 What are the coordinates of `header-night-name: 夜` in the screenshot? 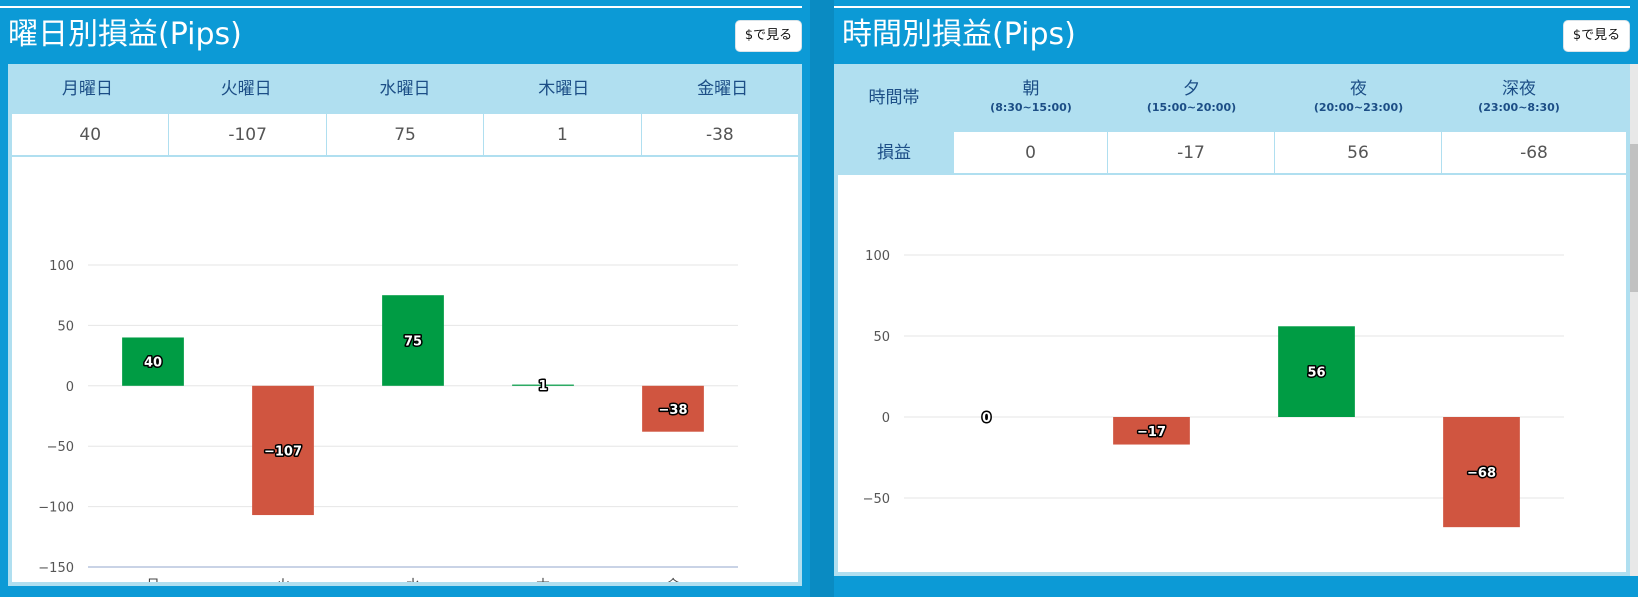 It's located at (1358, 89).